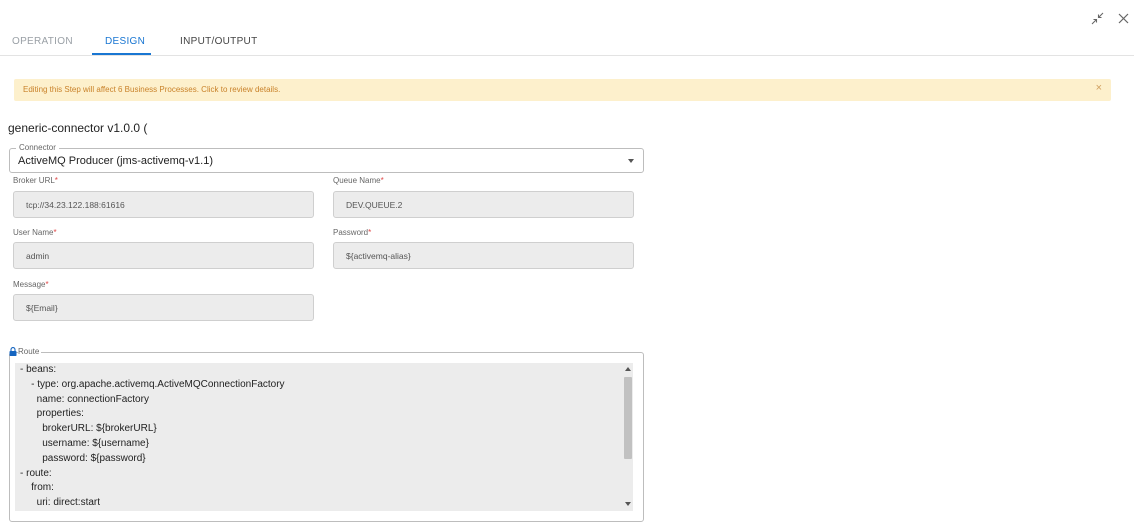 Image resolution: width=1138 pixels, height=527 pixels. I want to click on tab-input-output: INPUT/OUTPUT, so click(219, 41).